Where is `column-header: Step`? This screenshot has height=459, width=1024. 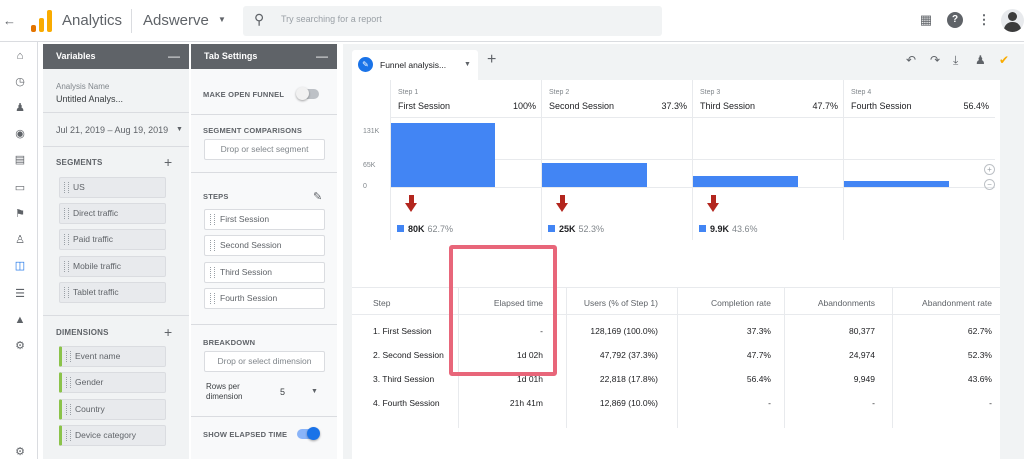
column-header: Step is located at coordinates (382, 303).